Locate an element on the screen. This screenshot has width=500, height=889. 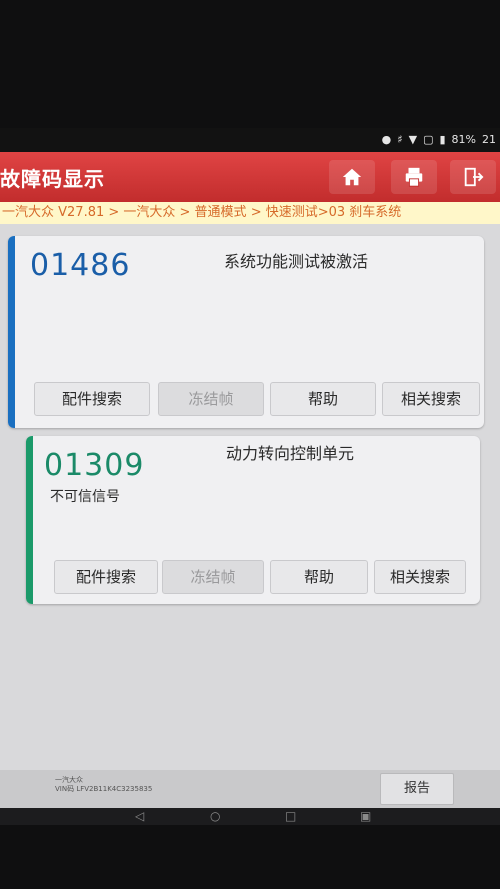
status-icons: ● ♯ ▼ ▢ ▮ 81% 21 is located at coordinates (439, 139).